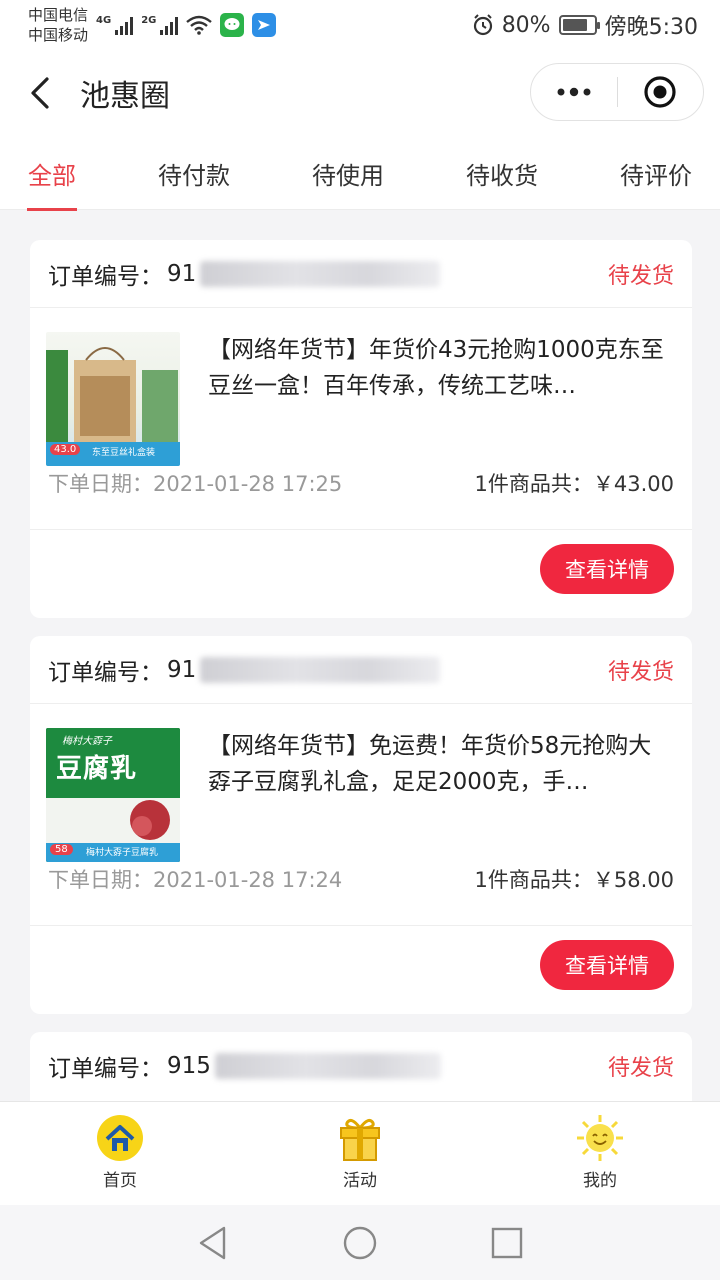 This screenshot has width=720, height=1280. I want to click on tab-pending-payment: 待付款, so click(194, 173).